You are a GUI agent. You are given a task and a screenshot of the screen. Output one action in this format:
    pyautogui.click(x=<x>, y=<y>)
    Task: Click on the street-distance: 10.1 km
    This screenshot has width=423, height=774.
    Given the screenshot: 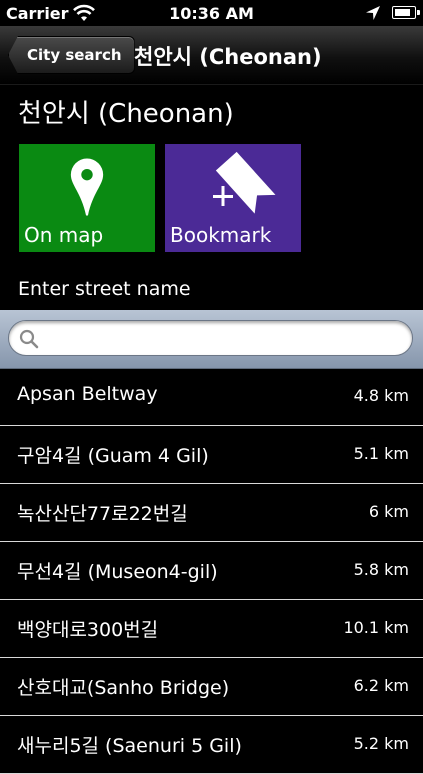 What is the action you would take?
    pyautogui.click(x=376, y=627)
    